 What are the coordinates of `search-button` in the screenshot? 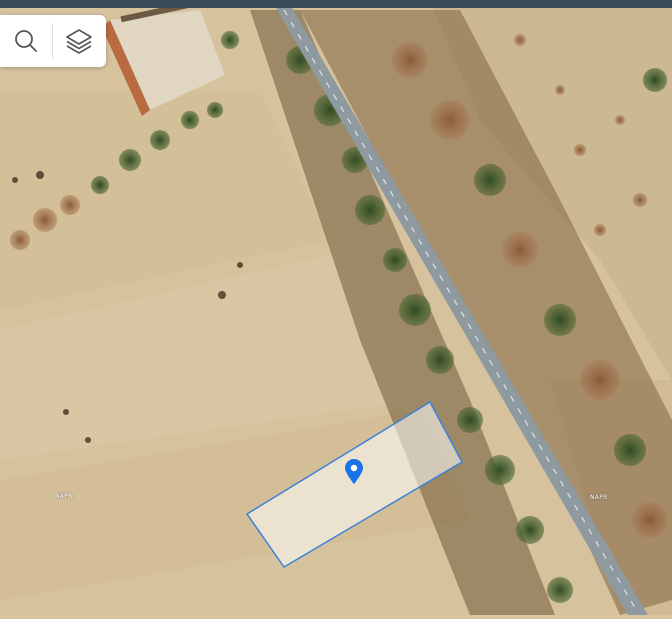 It's located at (26, 41).